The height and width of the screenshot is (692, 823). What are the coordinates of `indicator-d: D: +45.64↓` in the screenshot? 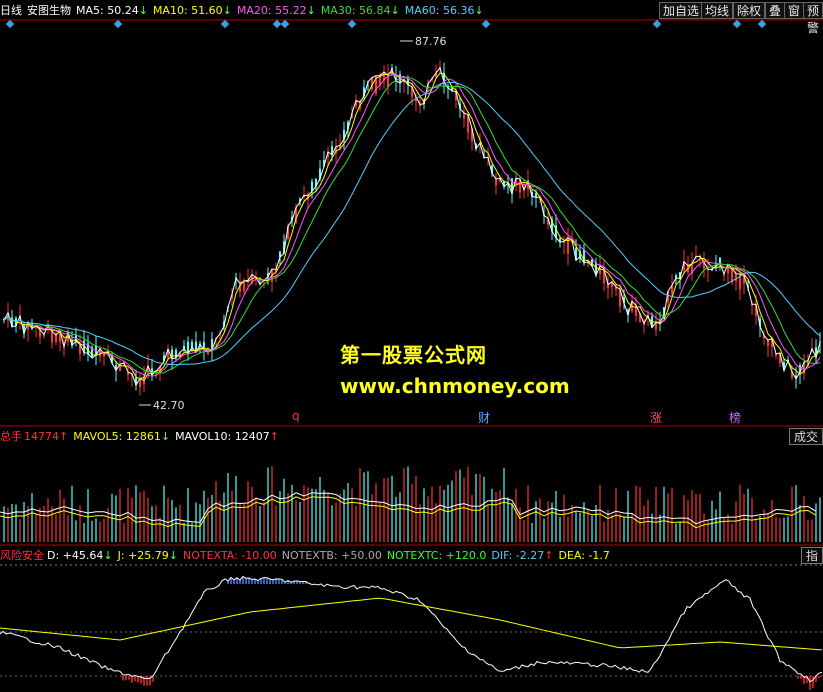 It's located at (80, 555).